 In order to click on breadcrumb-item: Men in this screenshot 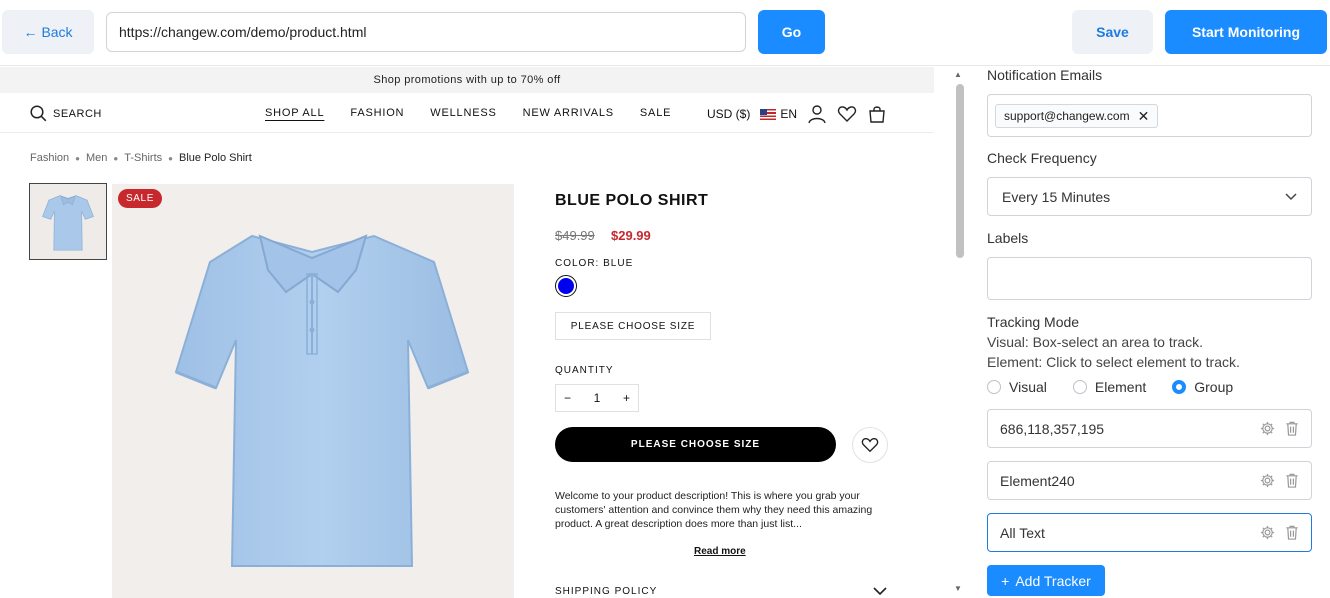, I will do `click(96, 158)`.